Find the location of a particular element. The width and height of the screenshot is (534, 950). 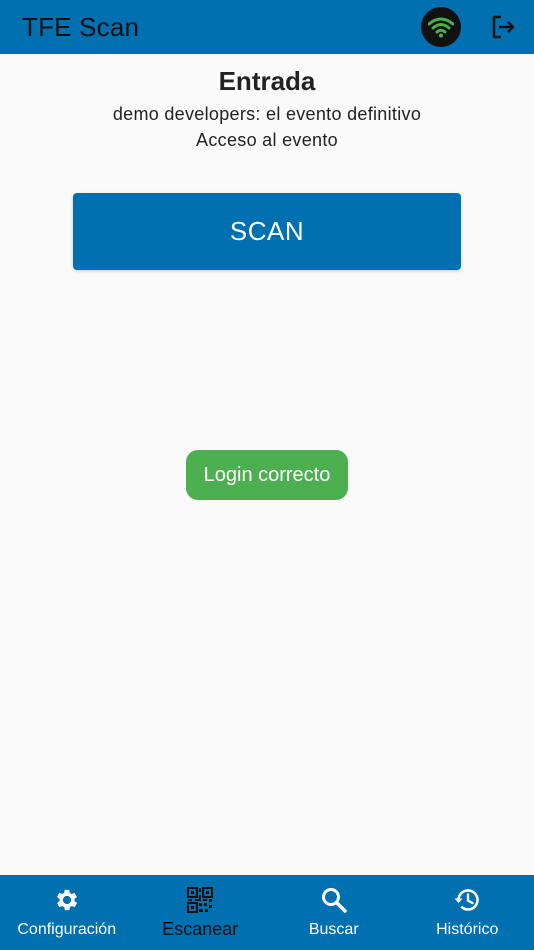

nav-item-buscar: Buscar is located at coordinates (334, 912).